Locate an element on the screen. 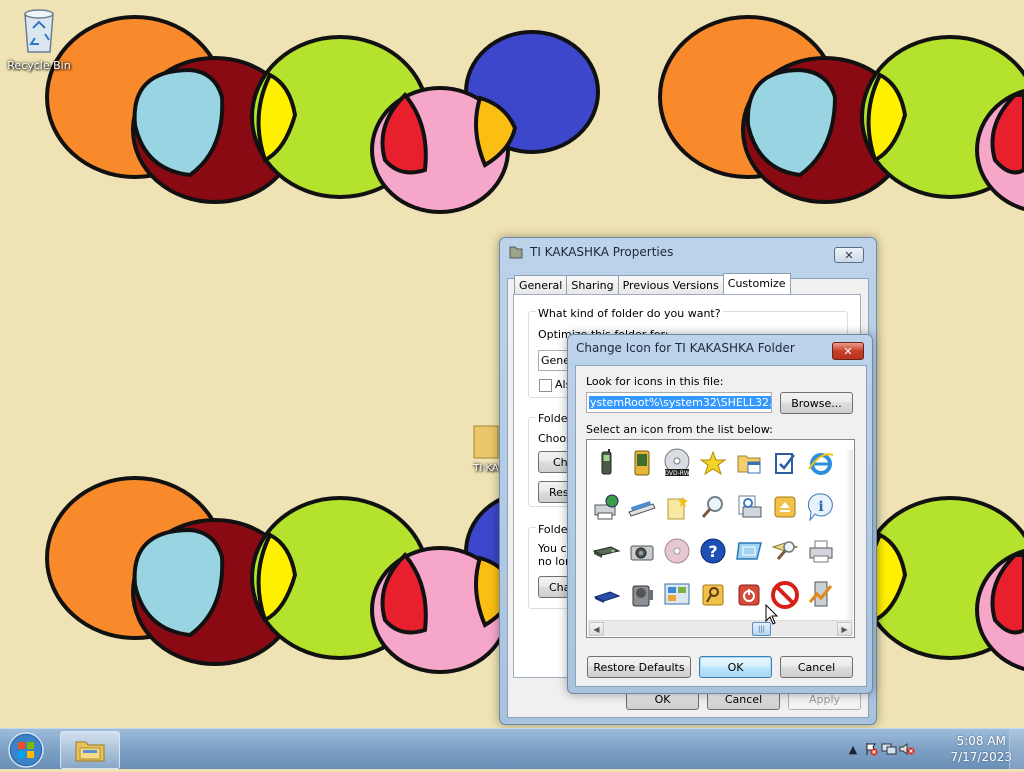  recycle-bin-desktop-icon: Recycle Bin is located at coordinates (39, 39).